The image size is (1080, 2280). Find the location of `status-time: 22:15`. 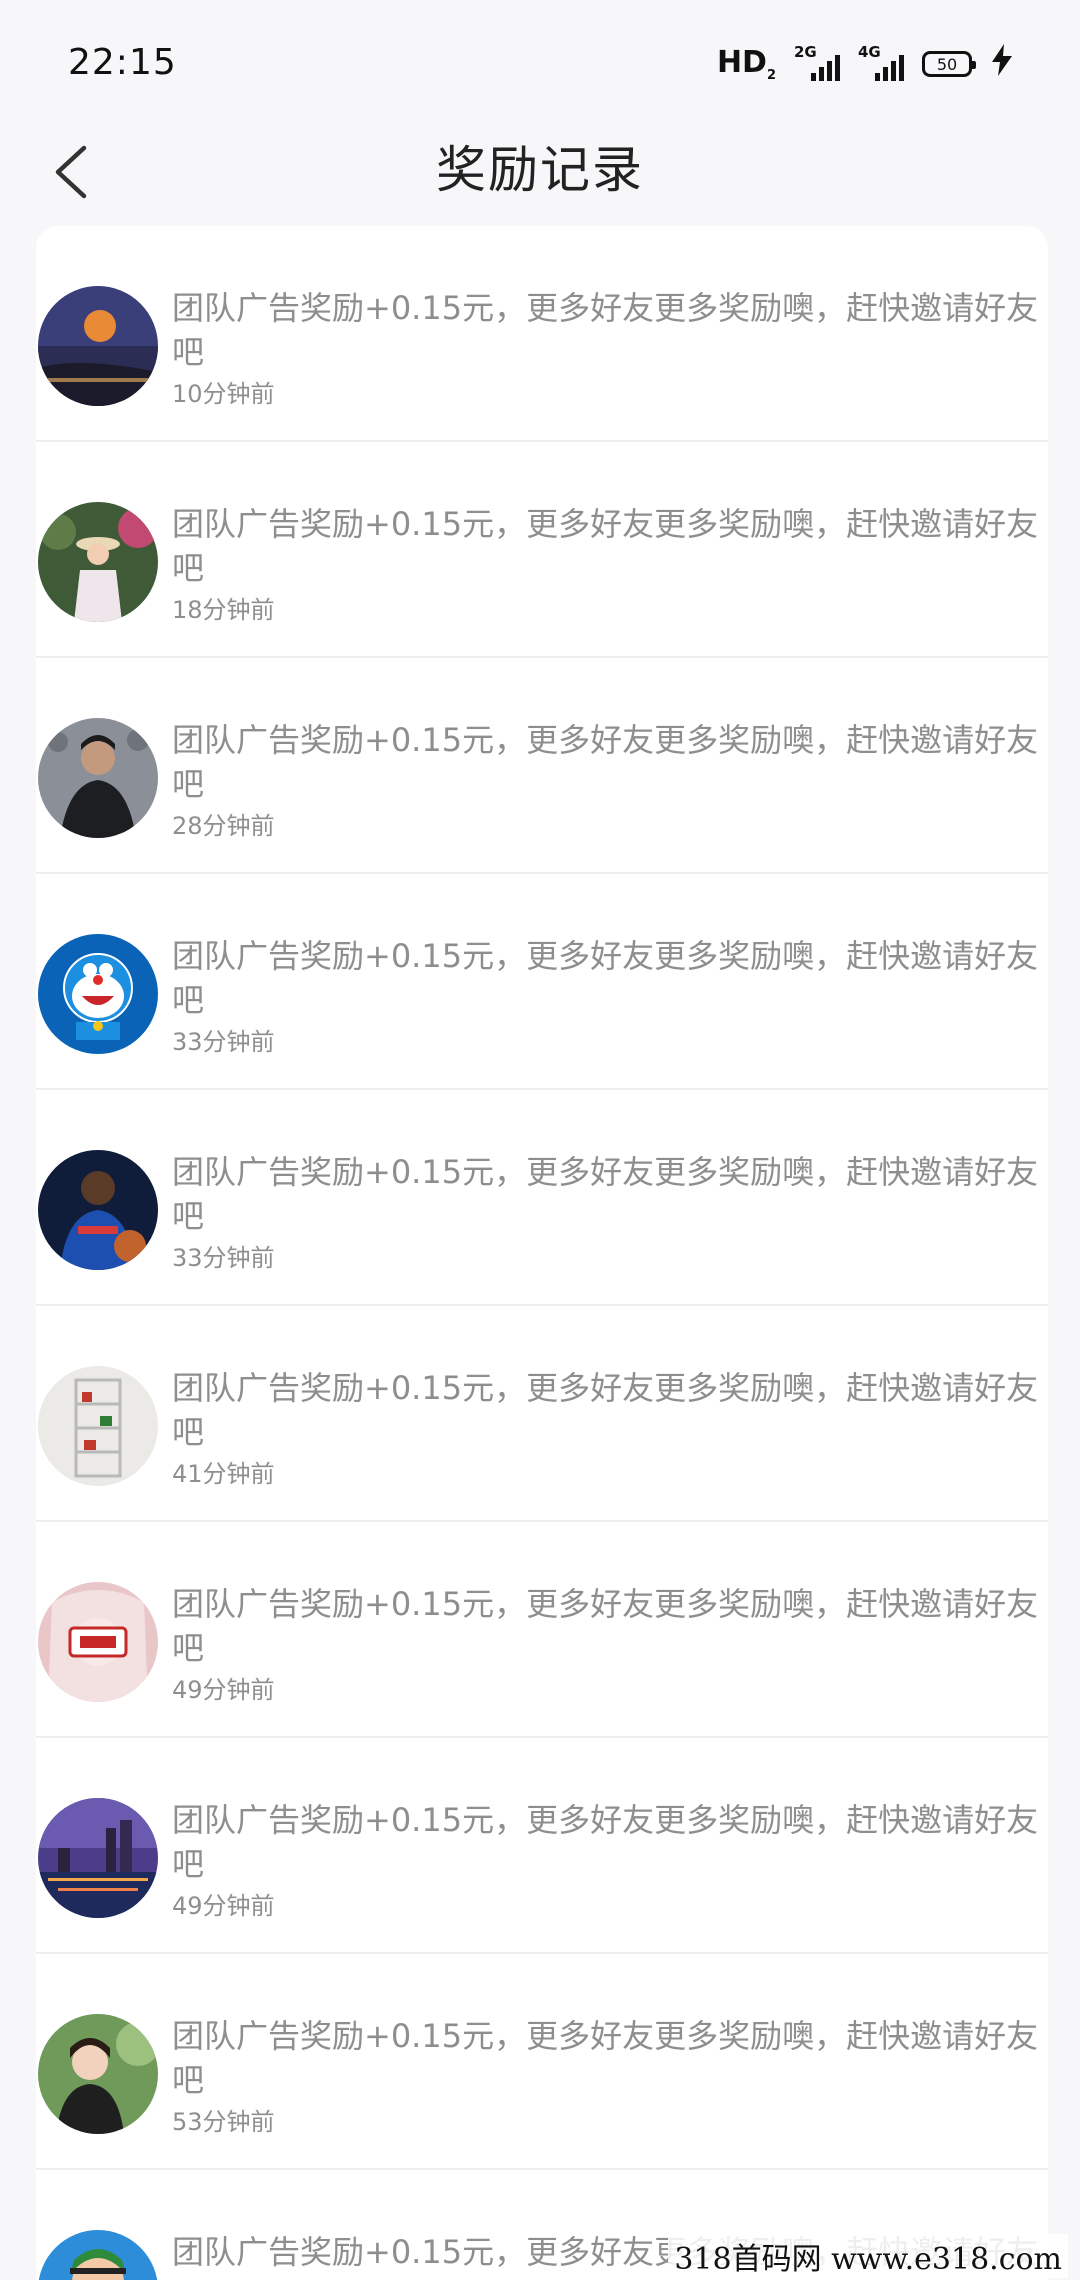

status-time: 22:15 is located at coordinates (122, 62).